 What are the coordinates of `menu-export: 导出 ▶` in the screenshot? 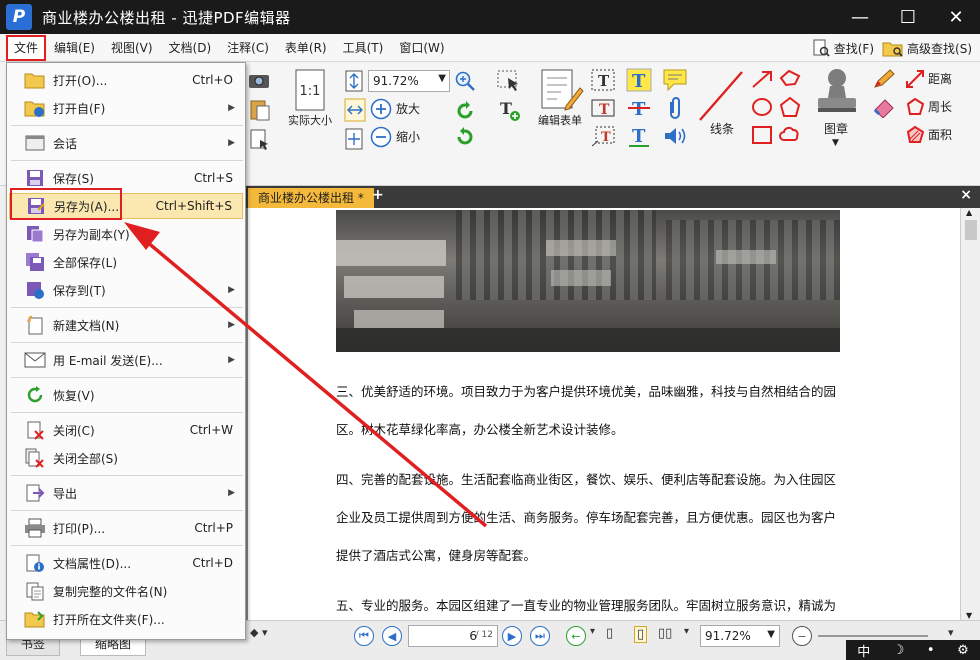 It's located at (126, 493).